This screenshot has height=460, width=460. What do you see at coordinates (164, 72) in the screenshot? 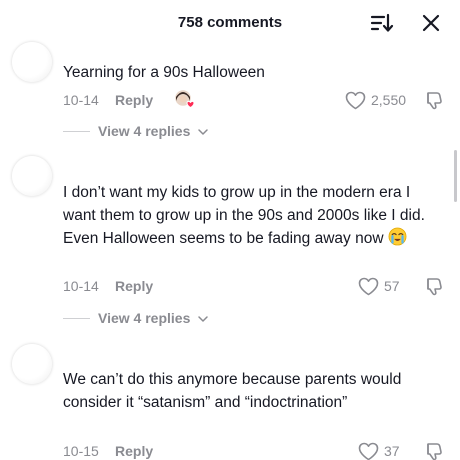
I see `comment-text: Yearning for a 90s Halloween` at bounding box center [164, 72].